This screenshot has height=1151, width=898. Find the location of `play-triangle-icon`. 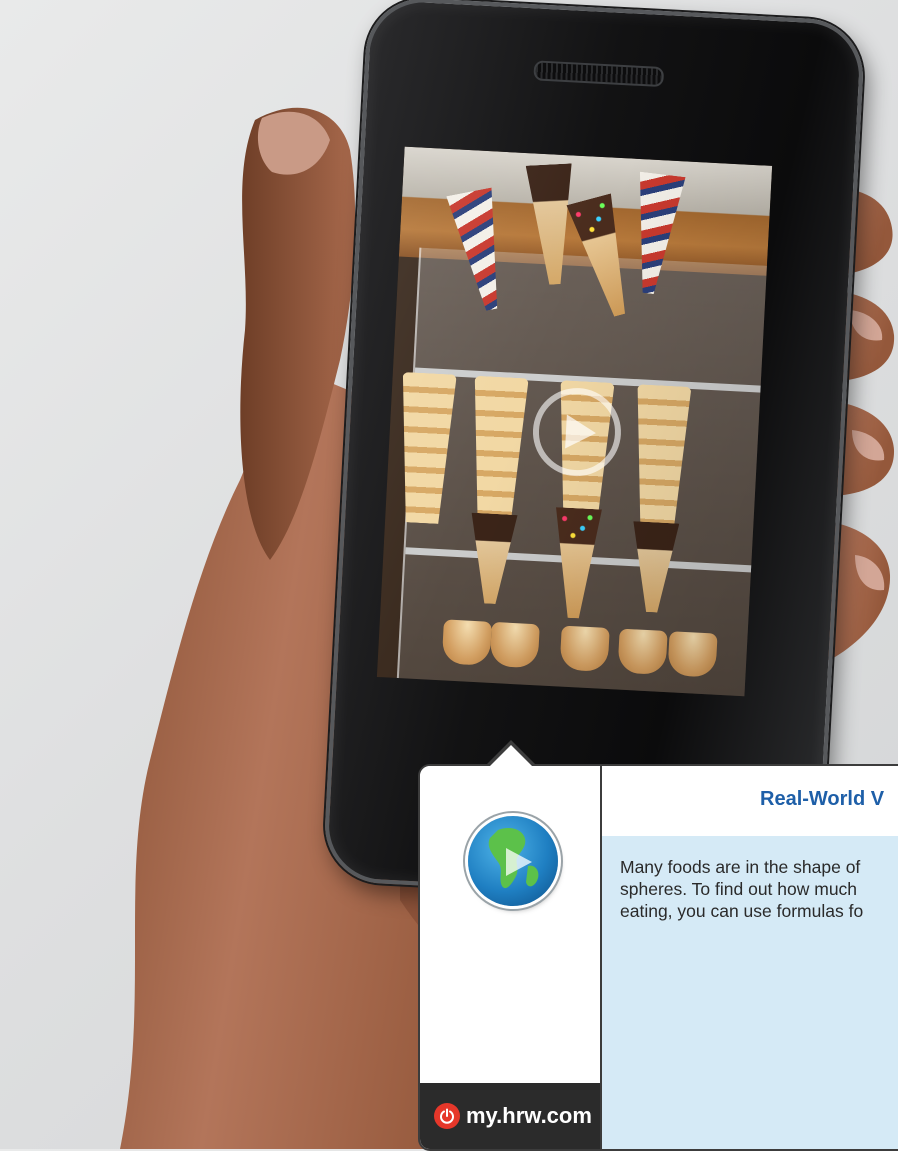

play-triangle-icon is located at coordinates (580, 431).